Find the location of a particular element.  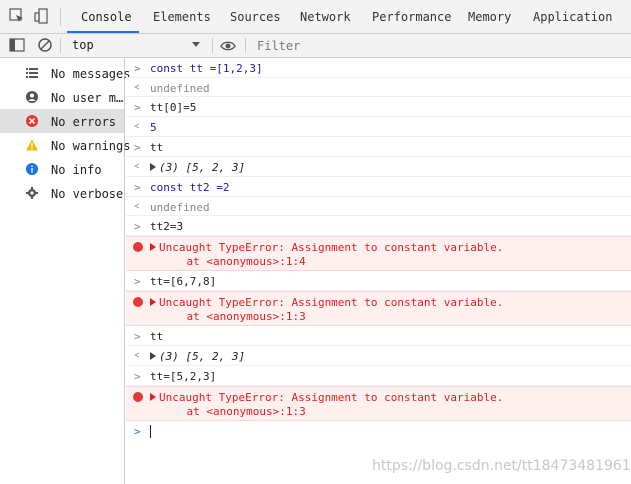

console-input-text: tt=[5,2,3] is located at coordinates (183, 376).